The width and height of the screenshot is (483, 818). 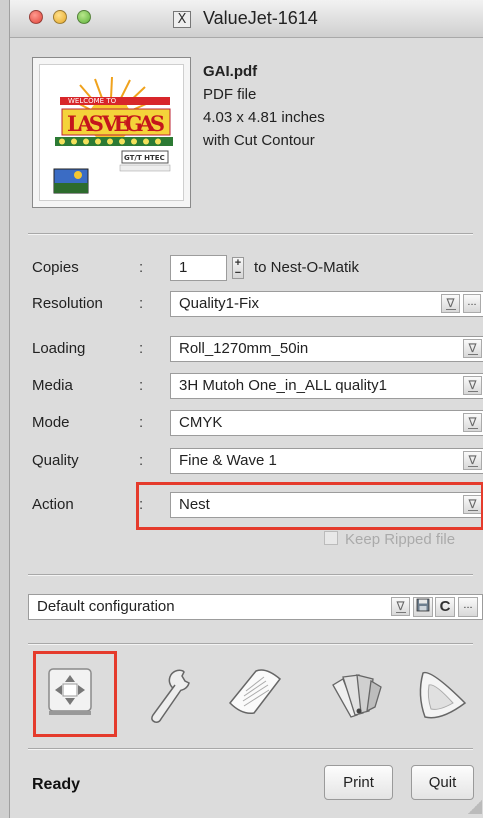 I want to click on las-vegas-graphic-thumbnail: WELCOME TO LAS VEGAS GT/T HTEC, so click(x=111, y=132).